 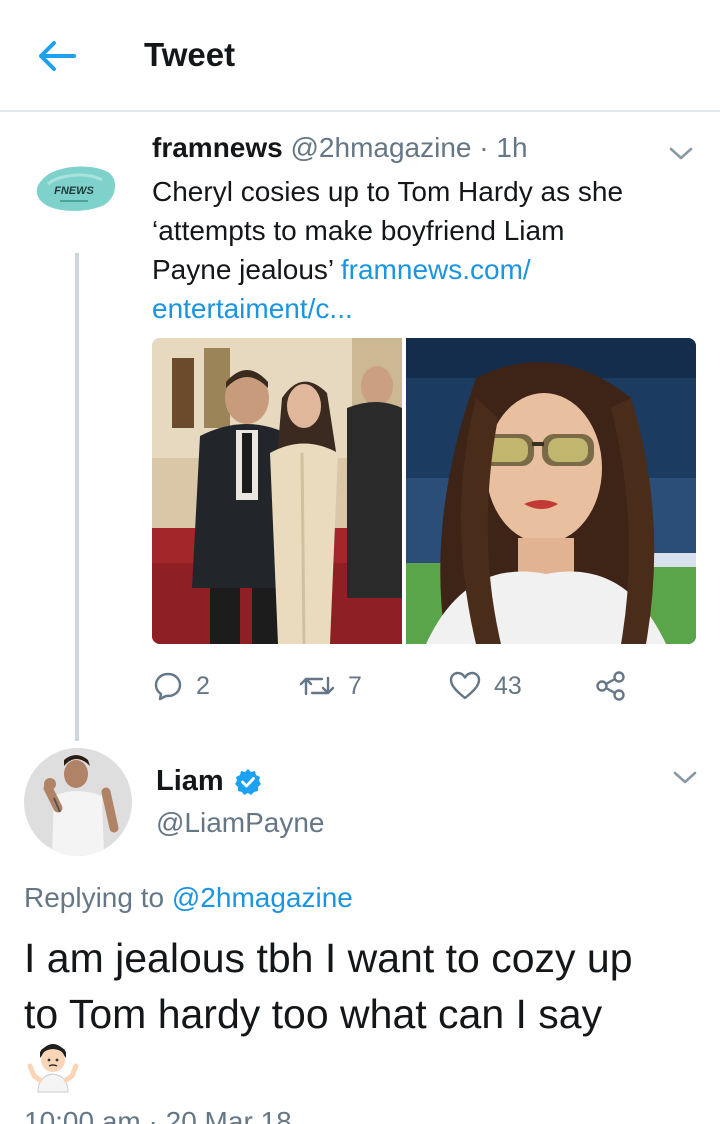 I want to click on back-button, so click(x=56, y=56).